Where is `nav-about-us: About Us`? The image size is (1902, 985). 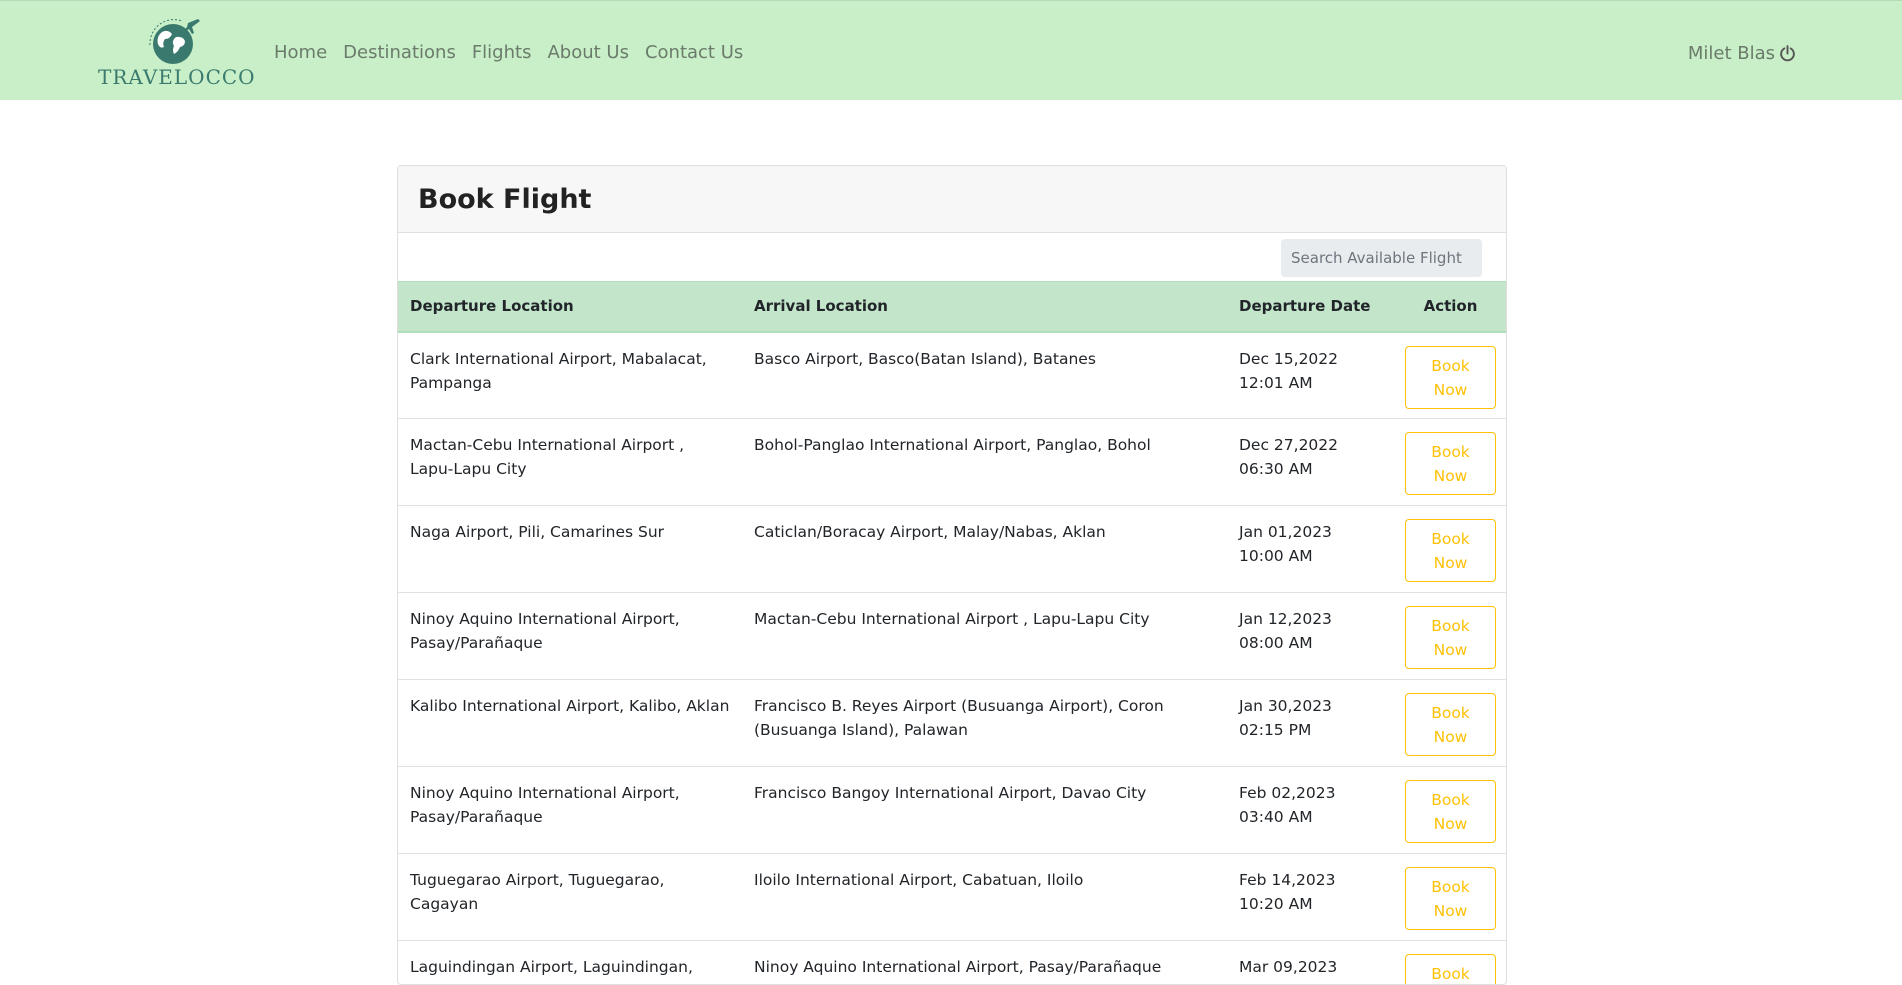 nav-about-us: About Us is located at coordinates (588, 53).